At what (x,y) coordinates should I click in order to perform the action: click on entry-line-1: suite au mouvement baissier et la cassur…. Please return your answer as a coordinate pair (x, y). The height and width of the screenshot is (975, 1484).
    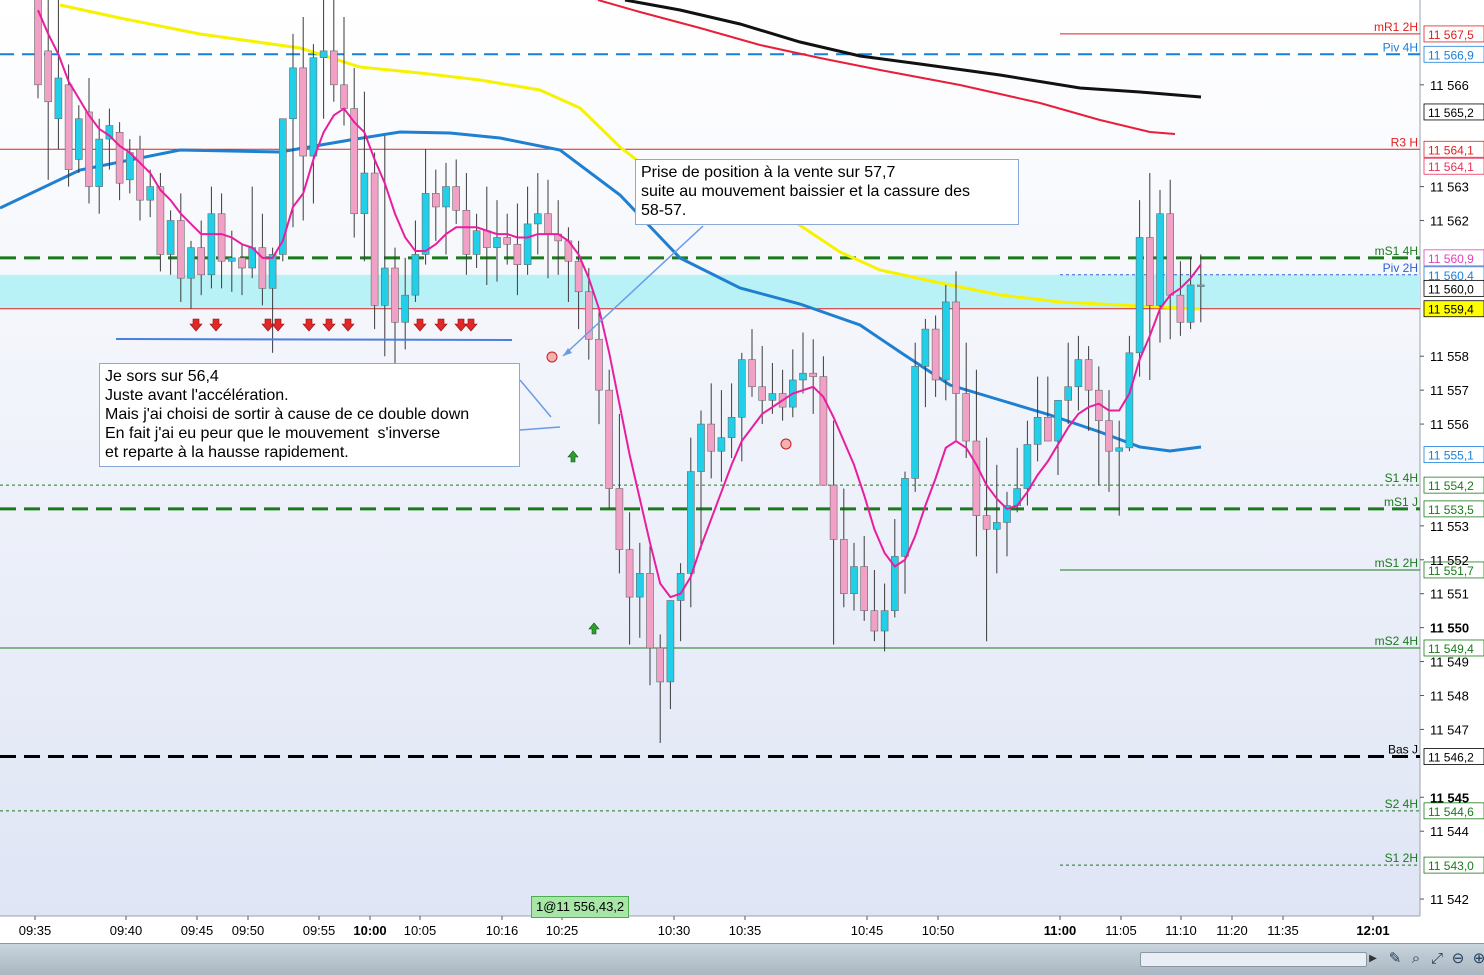
    Looking at the image, I should click on (806, 191).